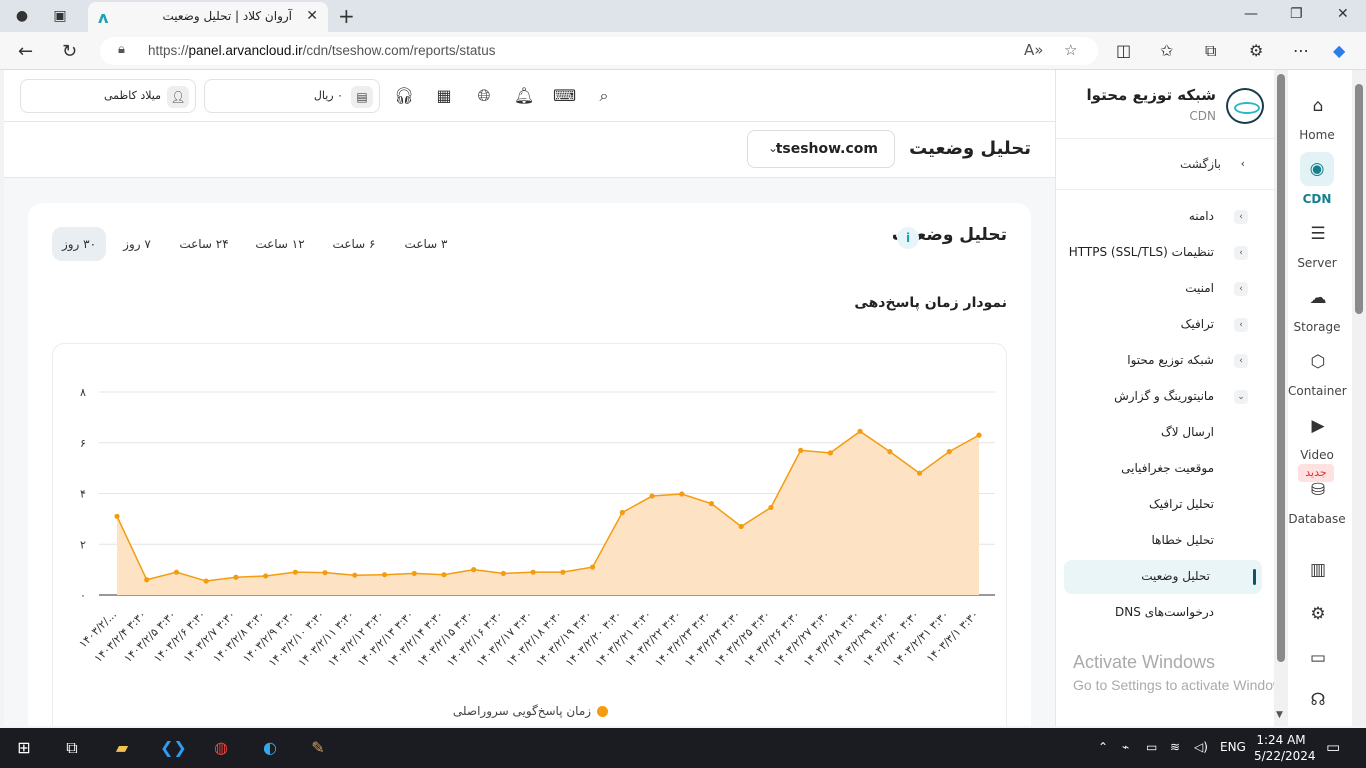 The image size is (1366, 768). I want to click on minimize-icon: —, so click(1251, 14).